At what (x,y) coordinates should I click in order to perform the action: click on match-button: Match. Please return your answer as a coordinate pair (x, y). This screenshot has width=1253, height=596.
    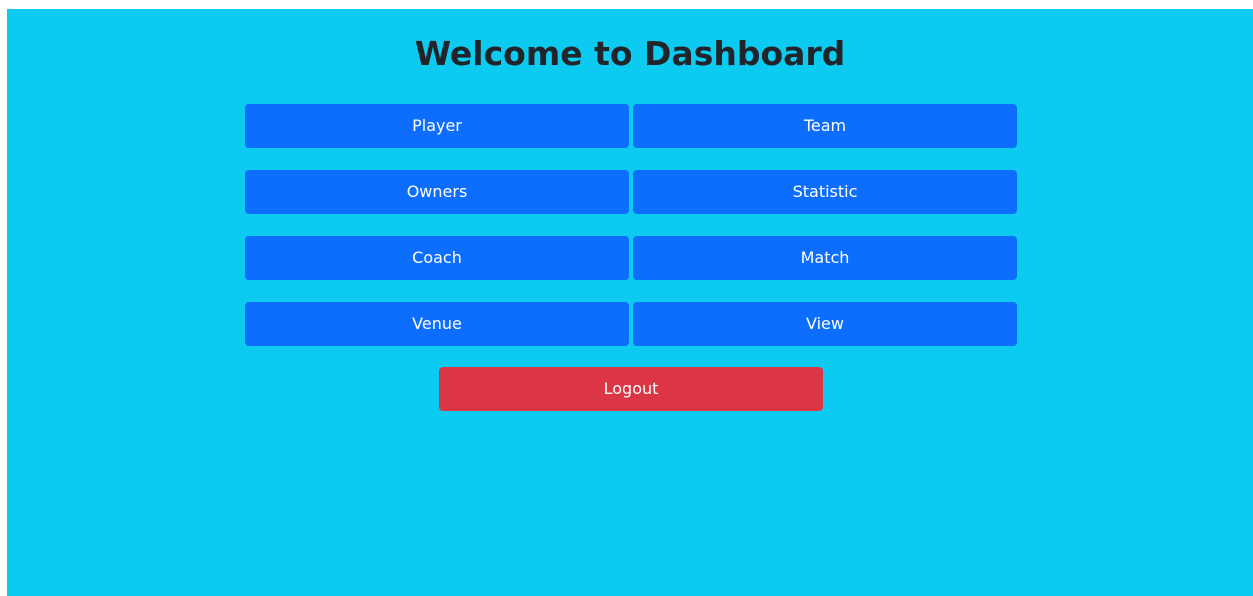
    Looking at the image, I should click on (825, 258).